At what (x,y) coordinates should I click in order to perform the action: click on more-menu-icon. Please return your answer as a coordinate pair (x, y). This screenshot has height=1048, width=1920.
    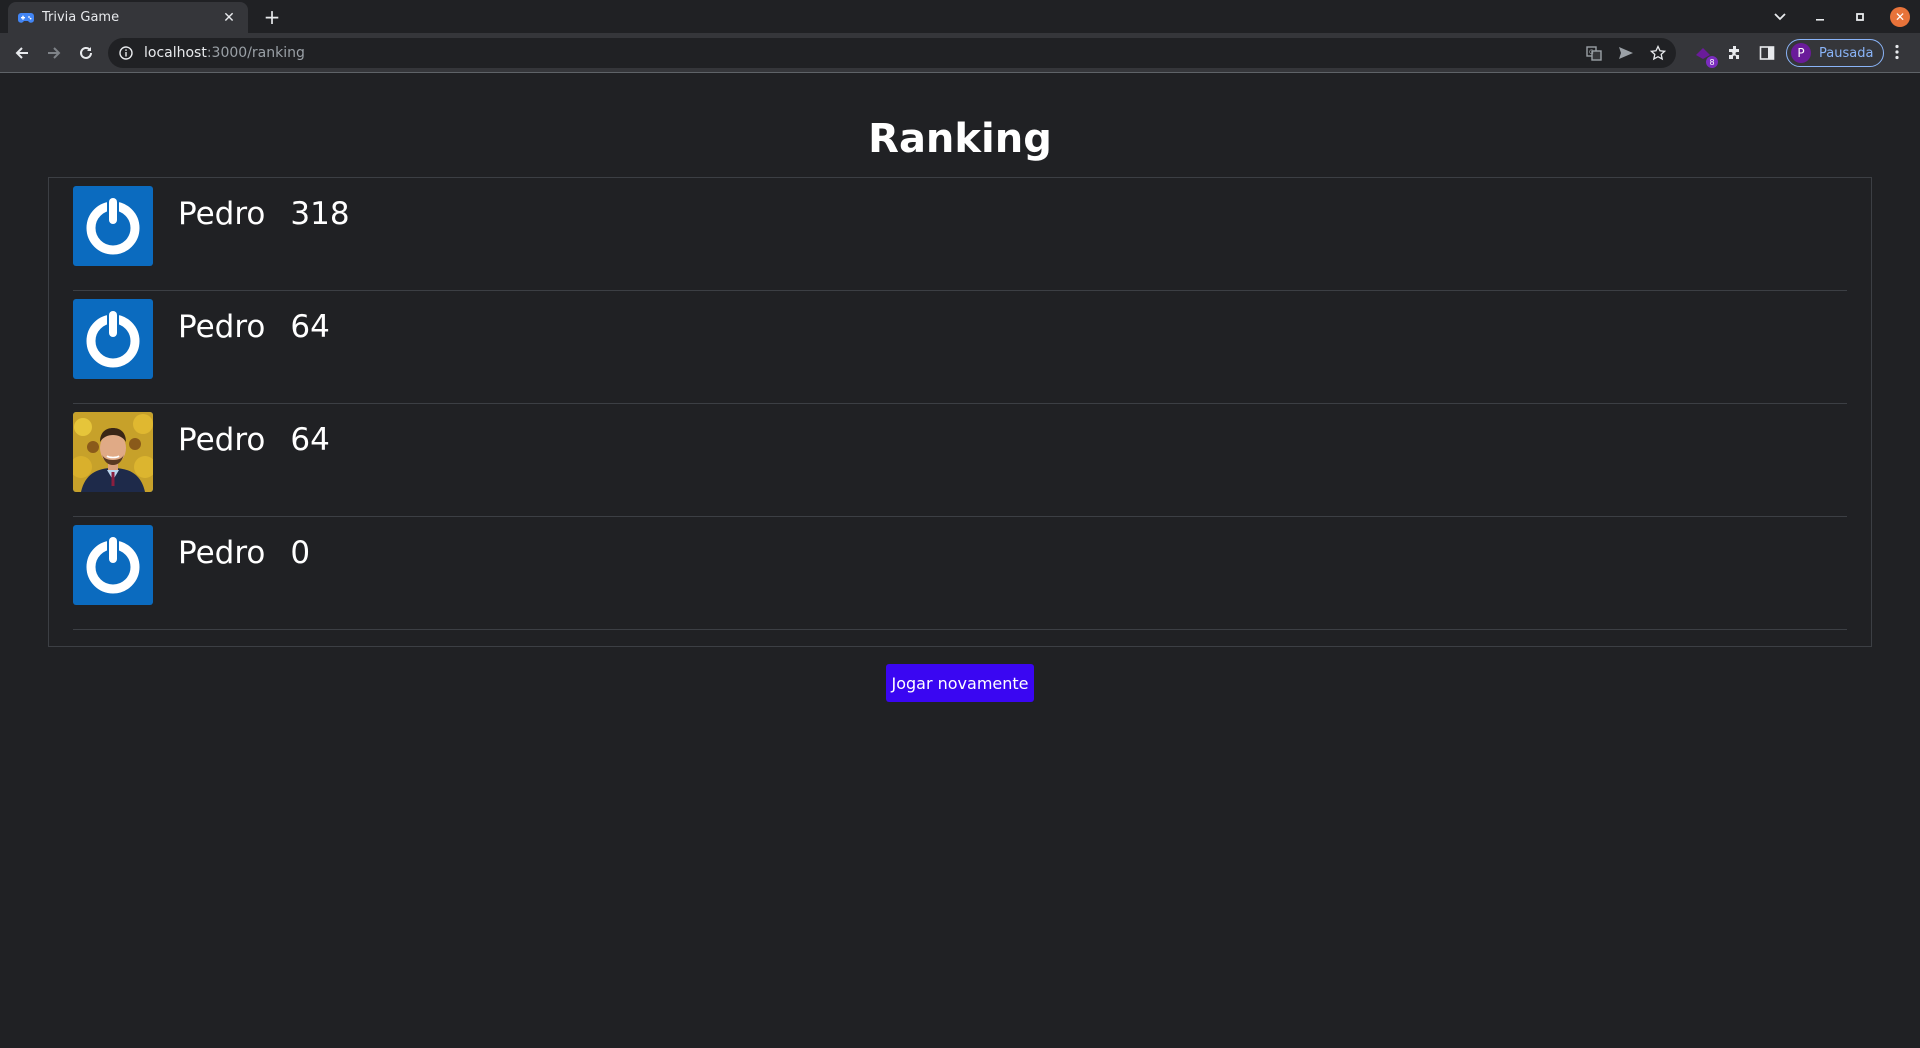
    Looking at the image, I should click on (1897, 52).